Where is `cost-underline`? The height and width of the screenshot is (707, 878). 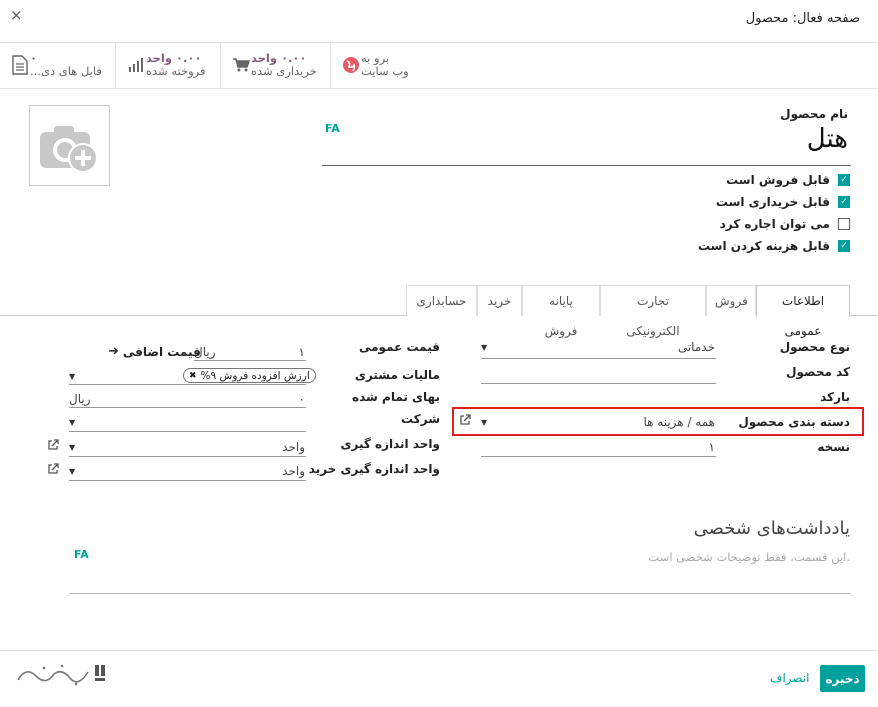
cost-underline is located at coordinates (187, 407).